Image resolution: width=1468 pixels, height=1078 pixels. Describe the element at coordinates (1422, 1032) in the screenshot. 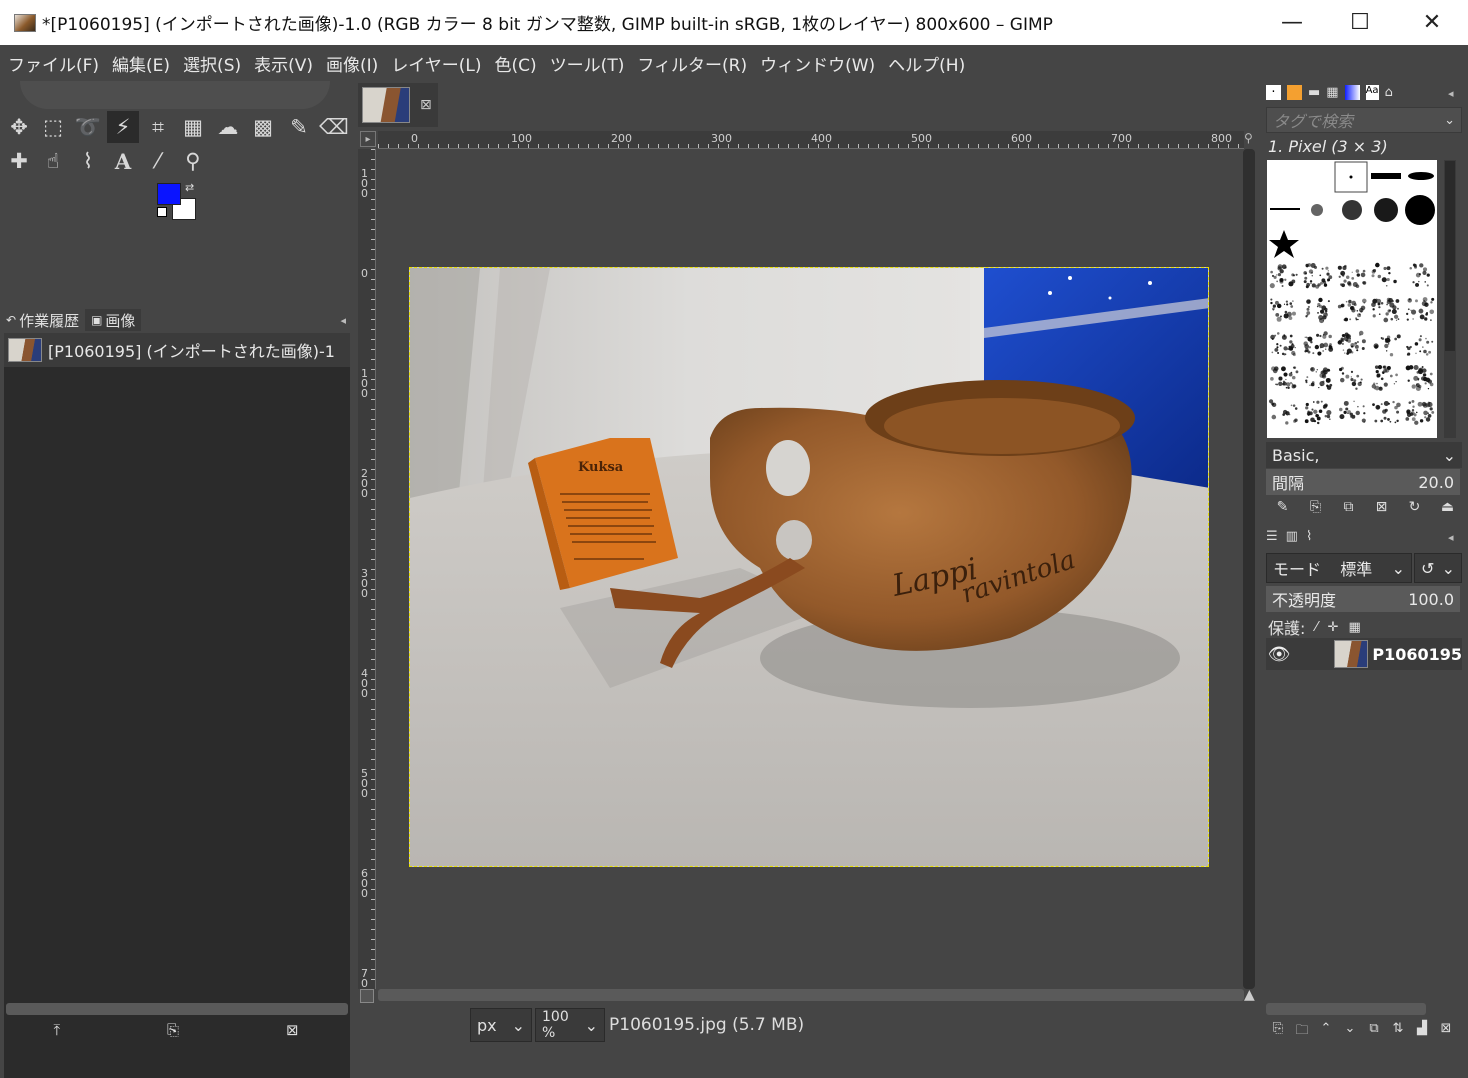

I see `mask-icon: ▟` at that location.